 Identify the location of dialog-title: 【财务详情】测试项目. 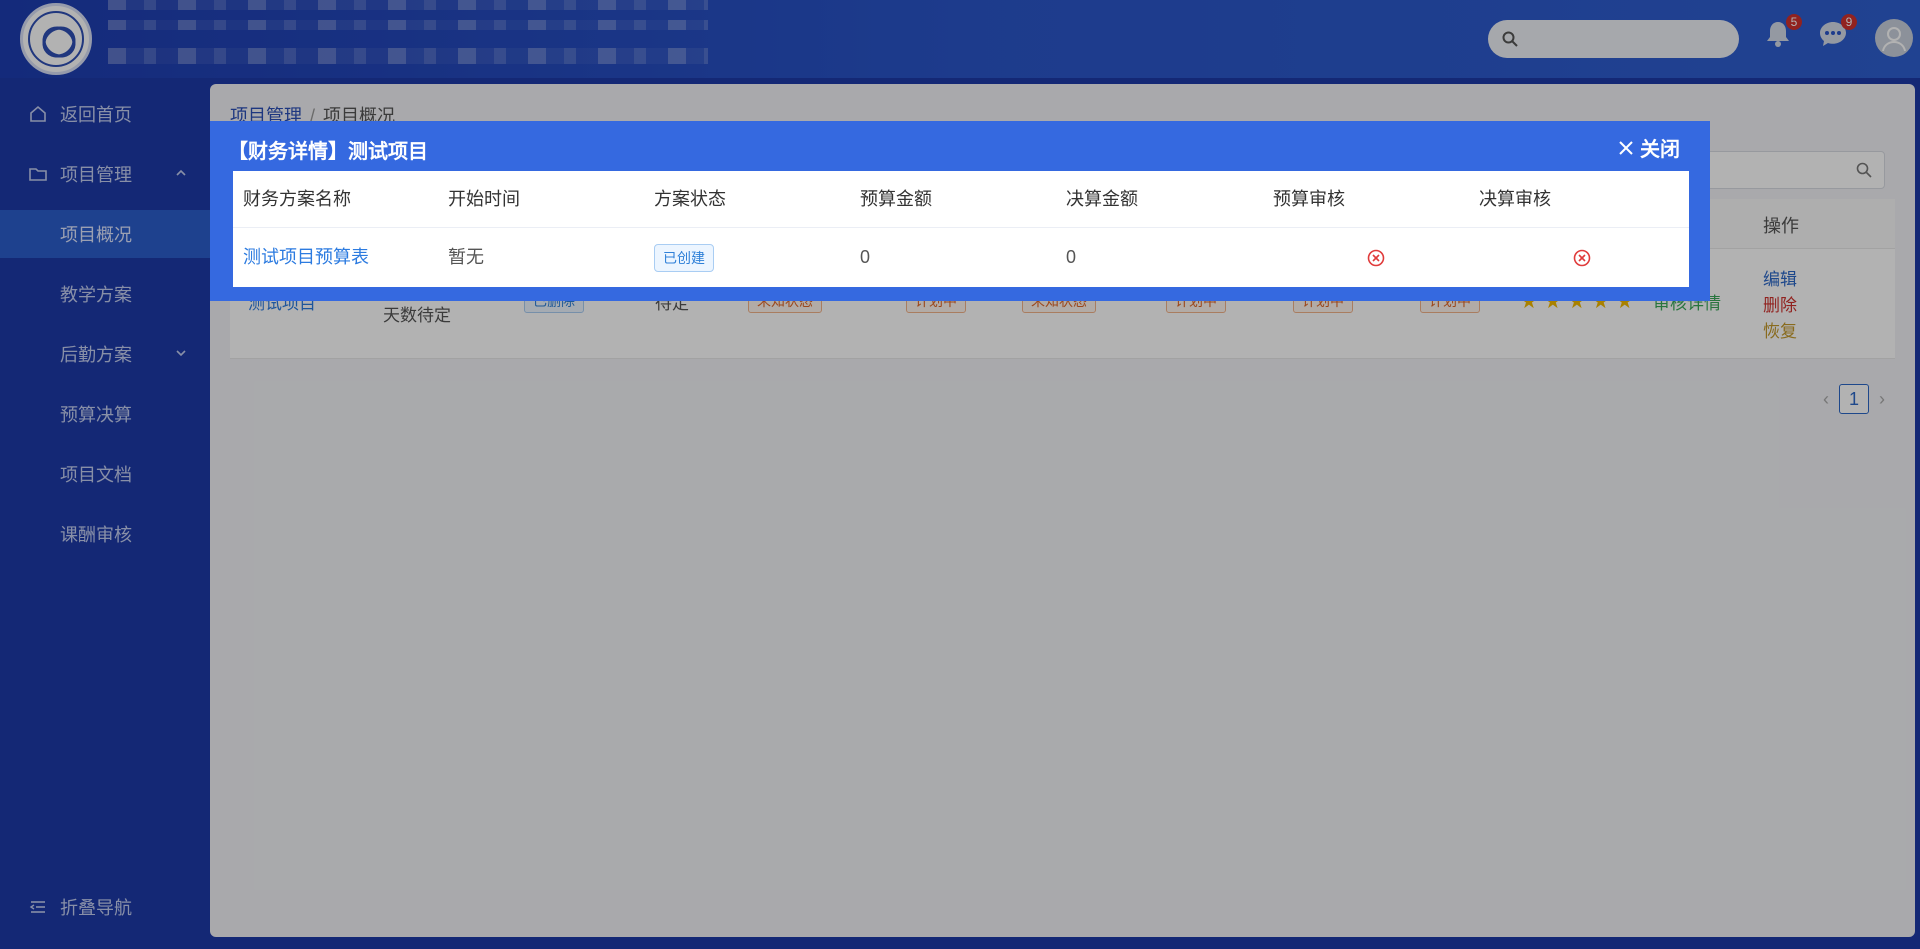
(328, 152).